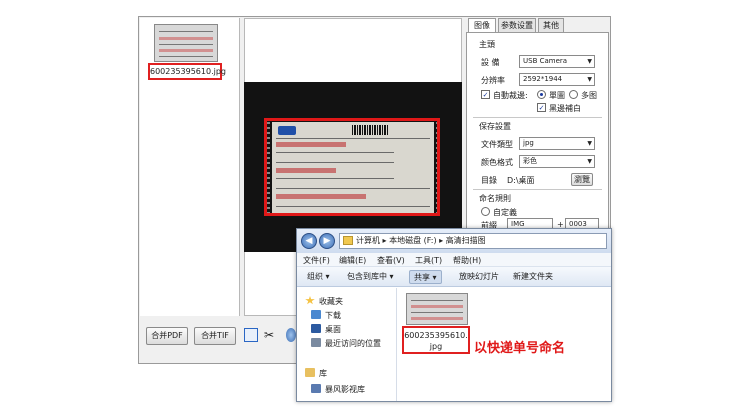 The width and height of the screenshot is (750, 420). What do you see at coordinates (521, 180) in the screenshot?
I see `directory-path: D:\桌面` at bounding box center [521, 180].